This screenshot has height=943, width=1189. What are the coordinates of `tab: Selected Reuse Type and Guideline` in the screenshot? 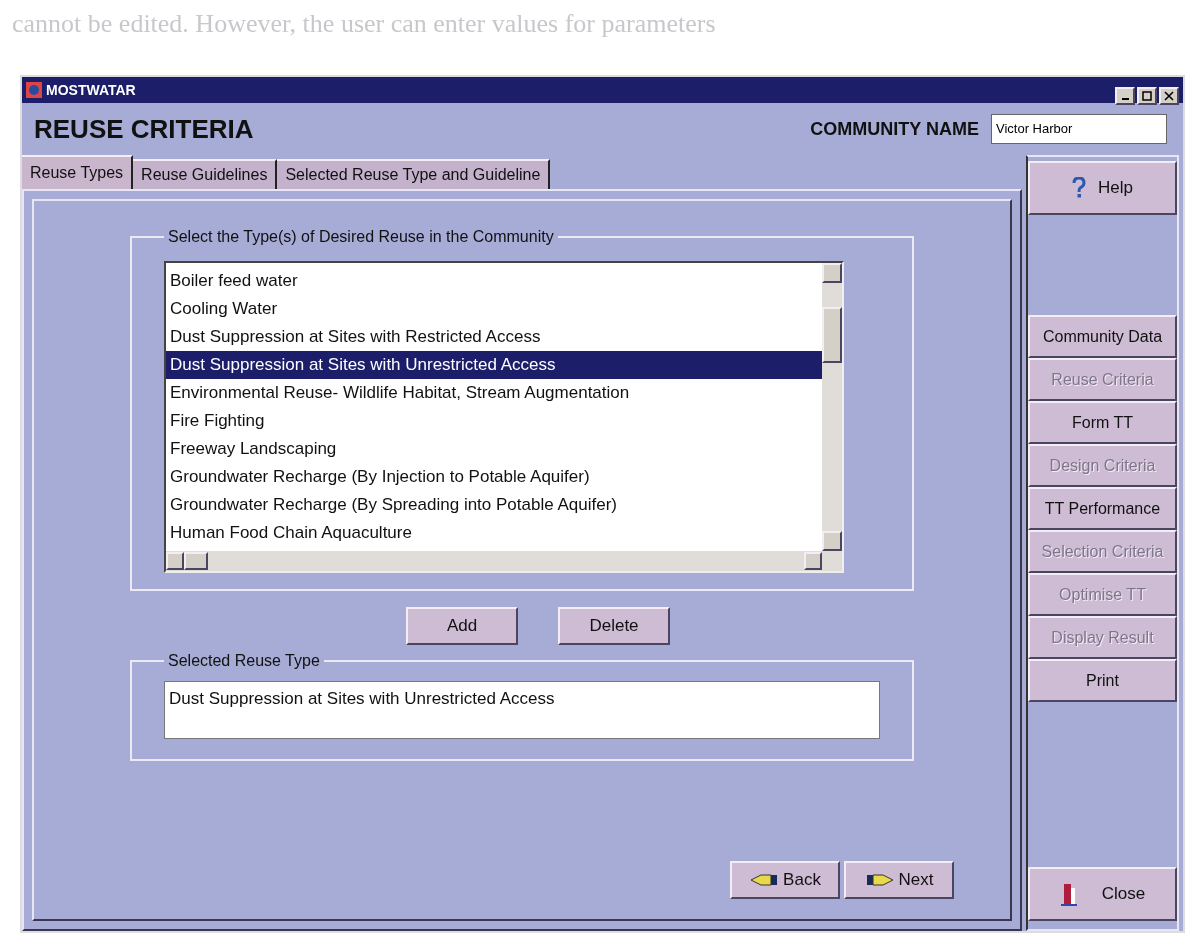 It's located at (414, 174).